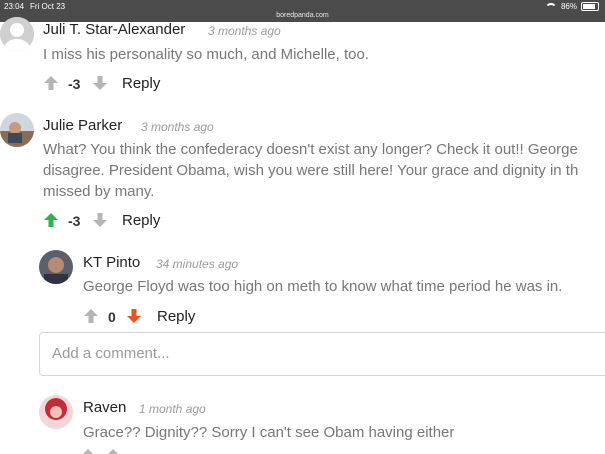 The image size is (605, 454). I want to click on status-bar: 23:04 Fri Oct 23 boredpanda.com 86%, so click(302, 11).